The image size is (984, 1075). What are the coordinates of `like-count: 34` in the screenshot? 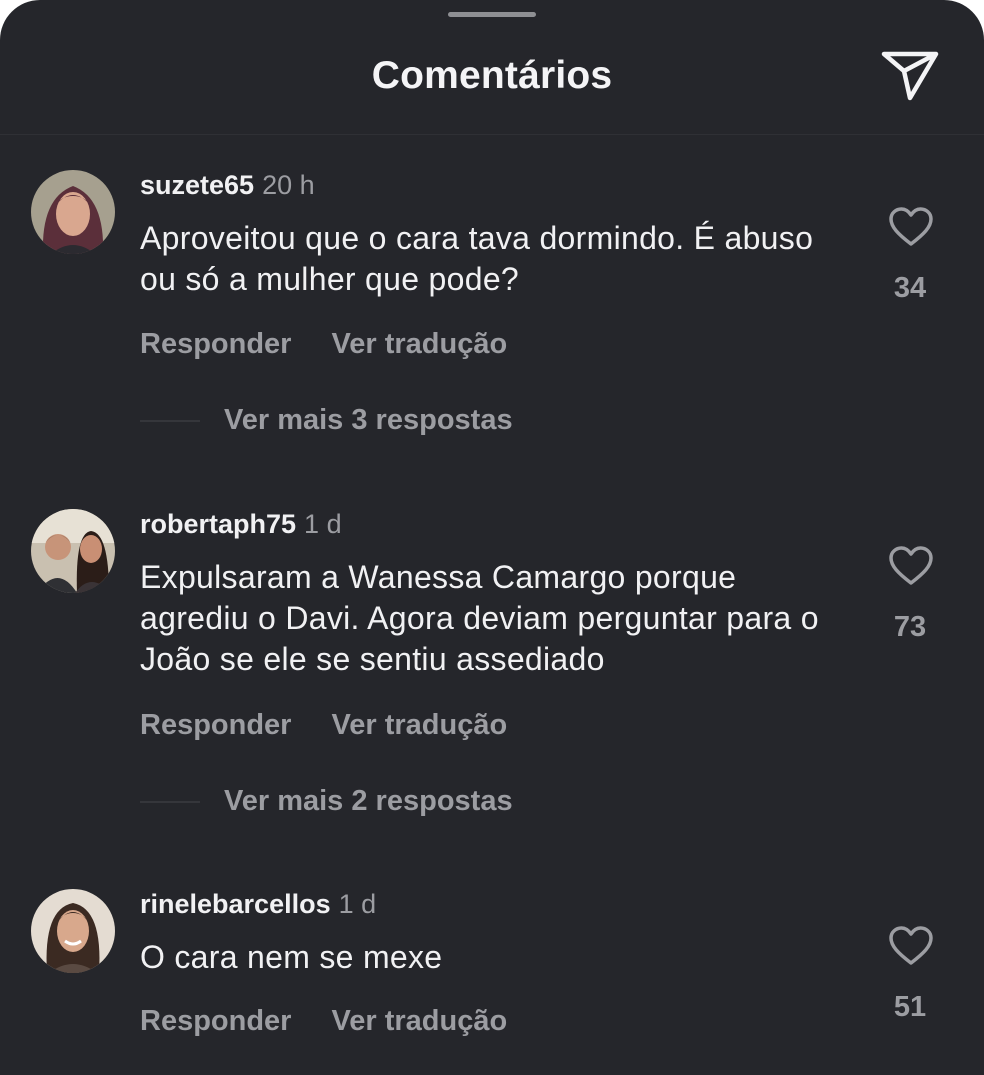 It's located at (910, 288).